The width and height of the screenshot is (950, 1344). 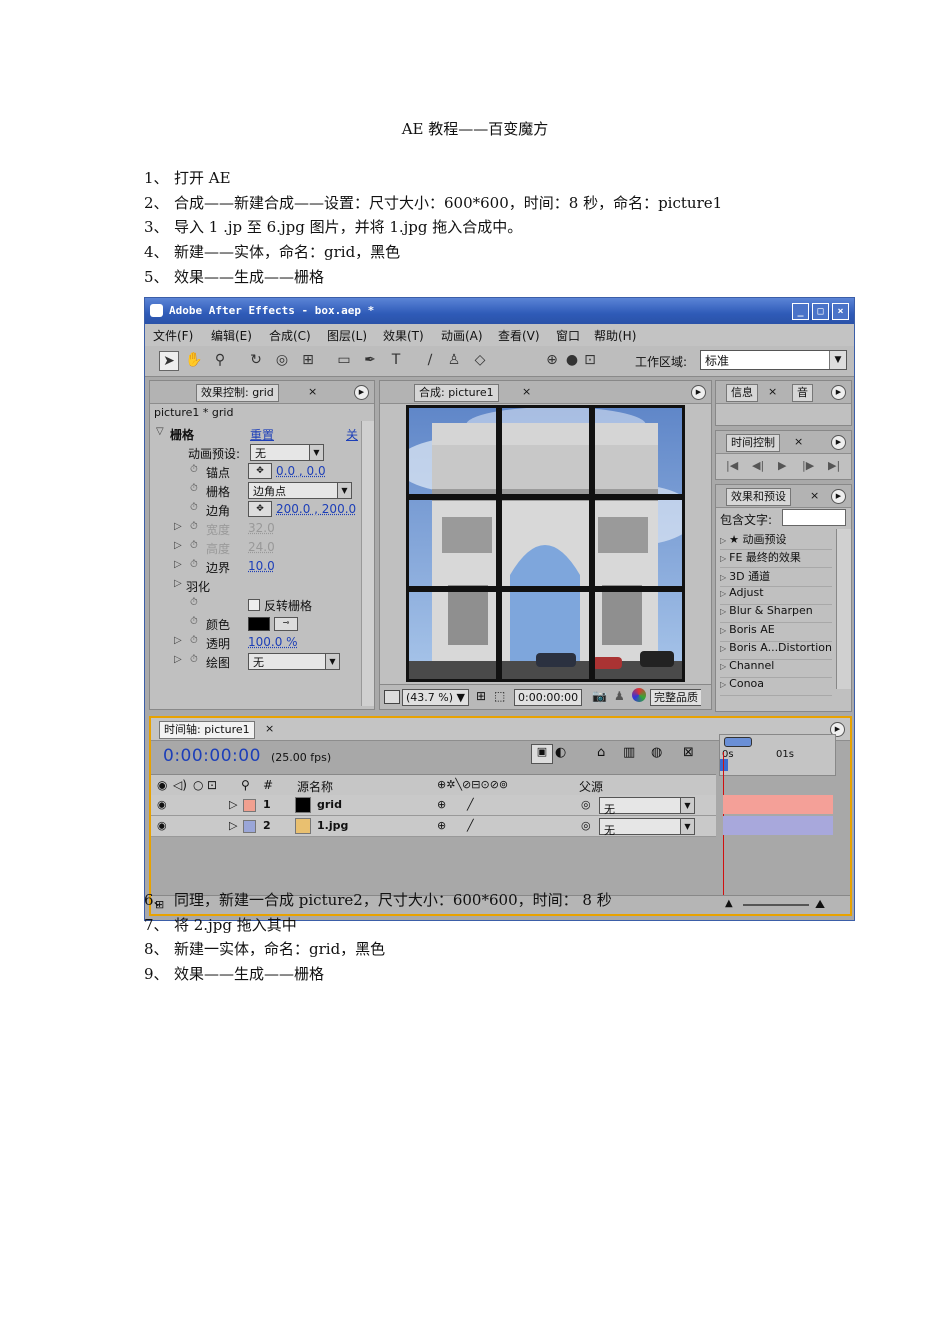 I want to click on layer-name: 1.jpg, so click(x=332, y=825).